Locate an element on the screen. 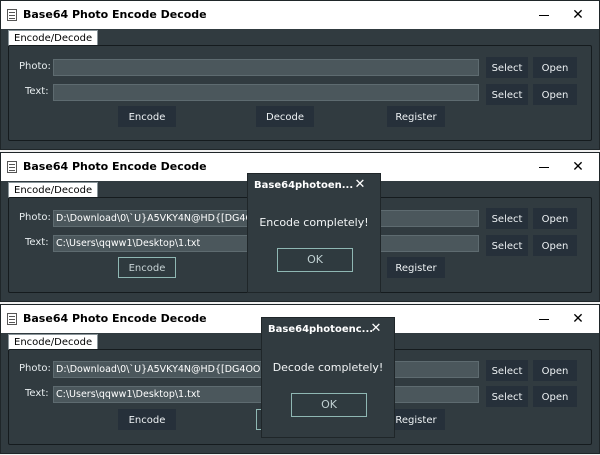  decode-button: Decode is located at coordinates (285, 116).